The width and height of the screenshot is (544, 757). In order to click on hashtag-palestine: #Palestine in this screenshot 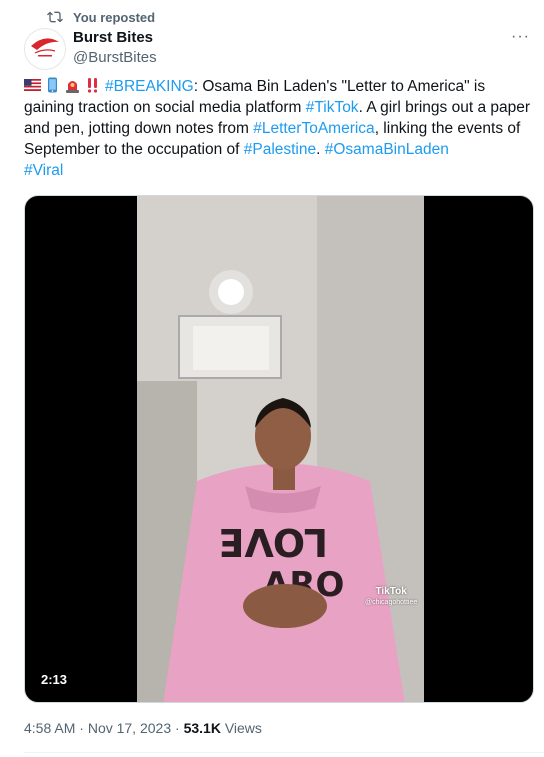, I will do `click(280, 149)`.